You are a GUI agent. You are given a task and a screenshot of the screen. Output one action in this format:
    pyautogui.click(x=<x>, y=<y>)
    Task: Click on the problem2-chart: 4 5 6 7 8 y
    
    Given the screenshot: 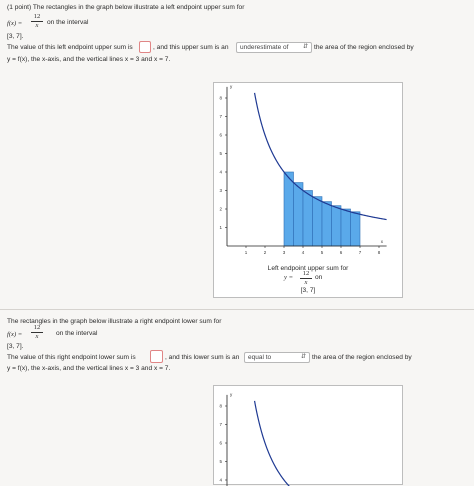 What is the action you would take?
    pyautogui.click(x=254, y=439)
    